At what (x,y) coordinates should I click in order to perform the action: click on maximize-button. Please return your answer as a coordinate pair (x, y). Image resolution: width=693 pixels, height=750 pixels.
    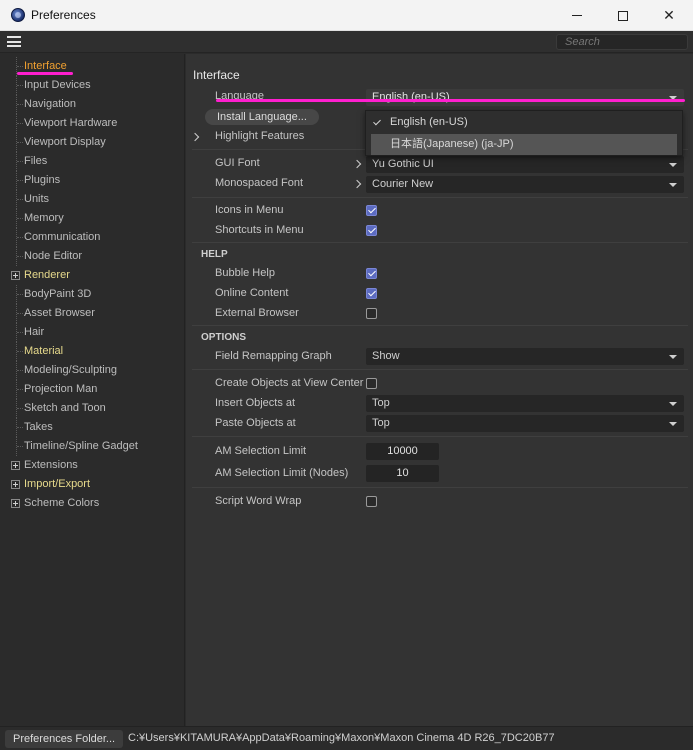
    Looking at the image, I should click on (623, 15).